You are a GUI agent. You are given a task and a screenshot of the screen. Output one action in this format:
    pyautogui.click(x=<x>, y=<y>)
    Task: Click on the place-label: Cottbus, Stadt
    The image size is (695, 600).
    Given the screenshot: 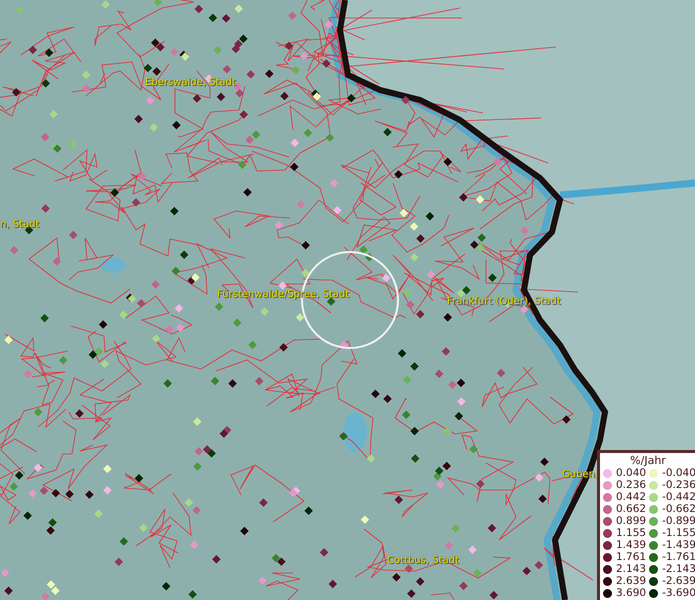 What is the action you would take?
    pyautogui.click(x=423, y=560)
    